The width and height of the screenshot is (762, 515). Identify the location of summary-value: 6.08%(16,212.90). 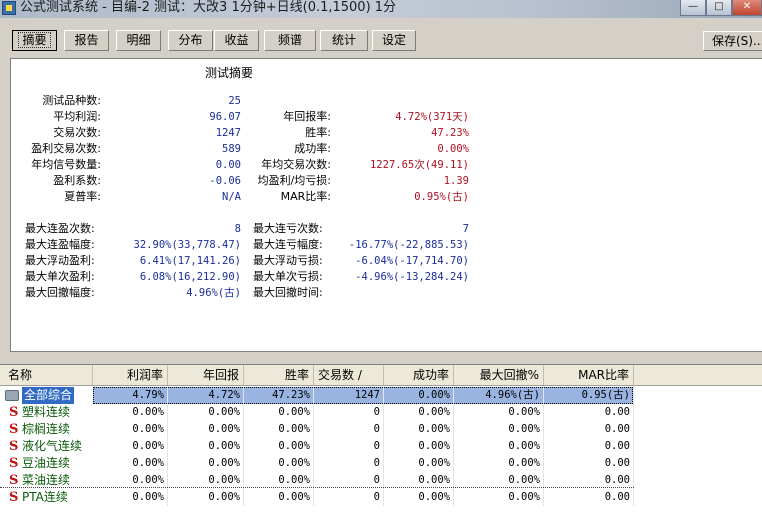
(190, 277).